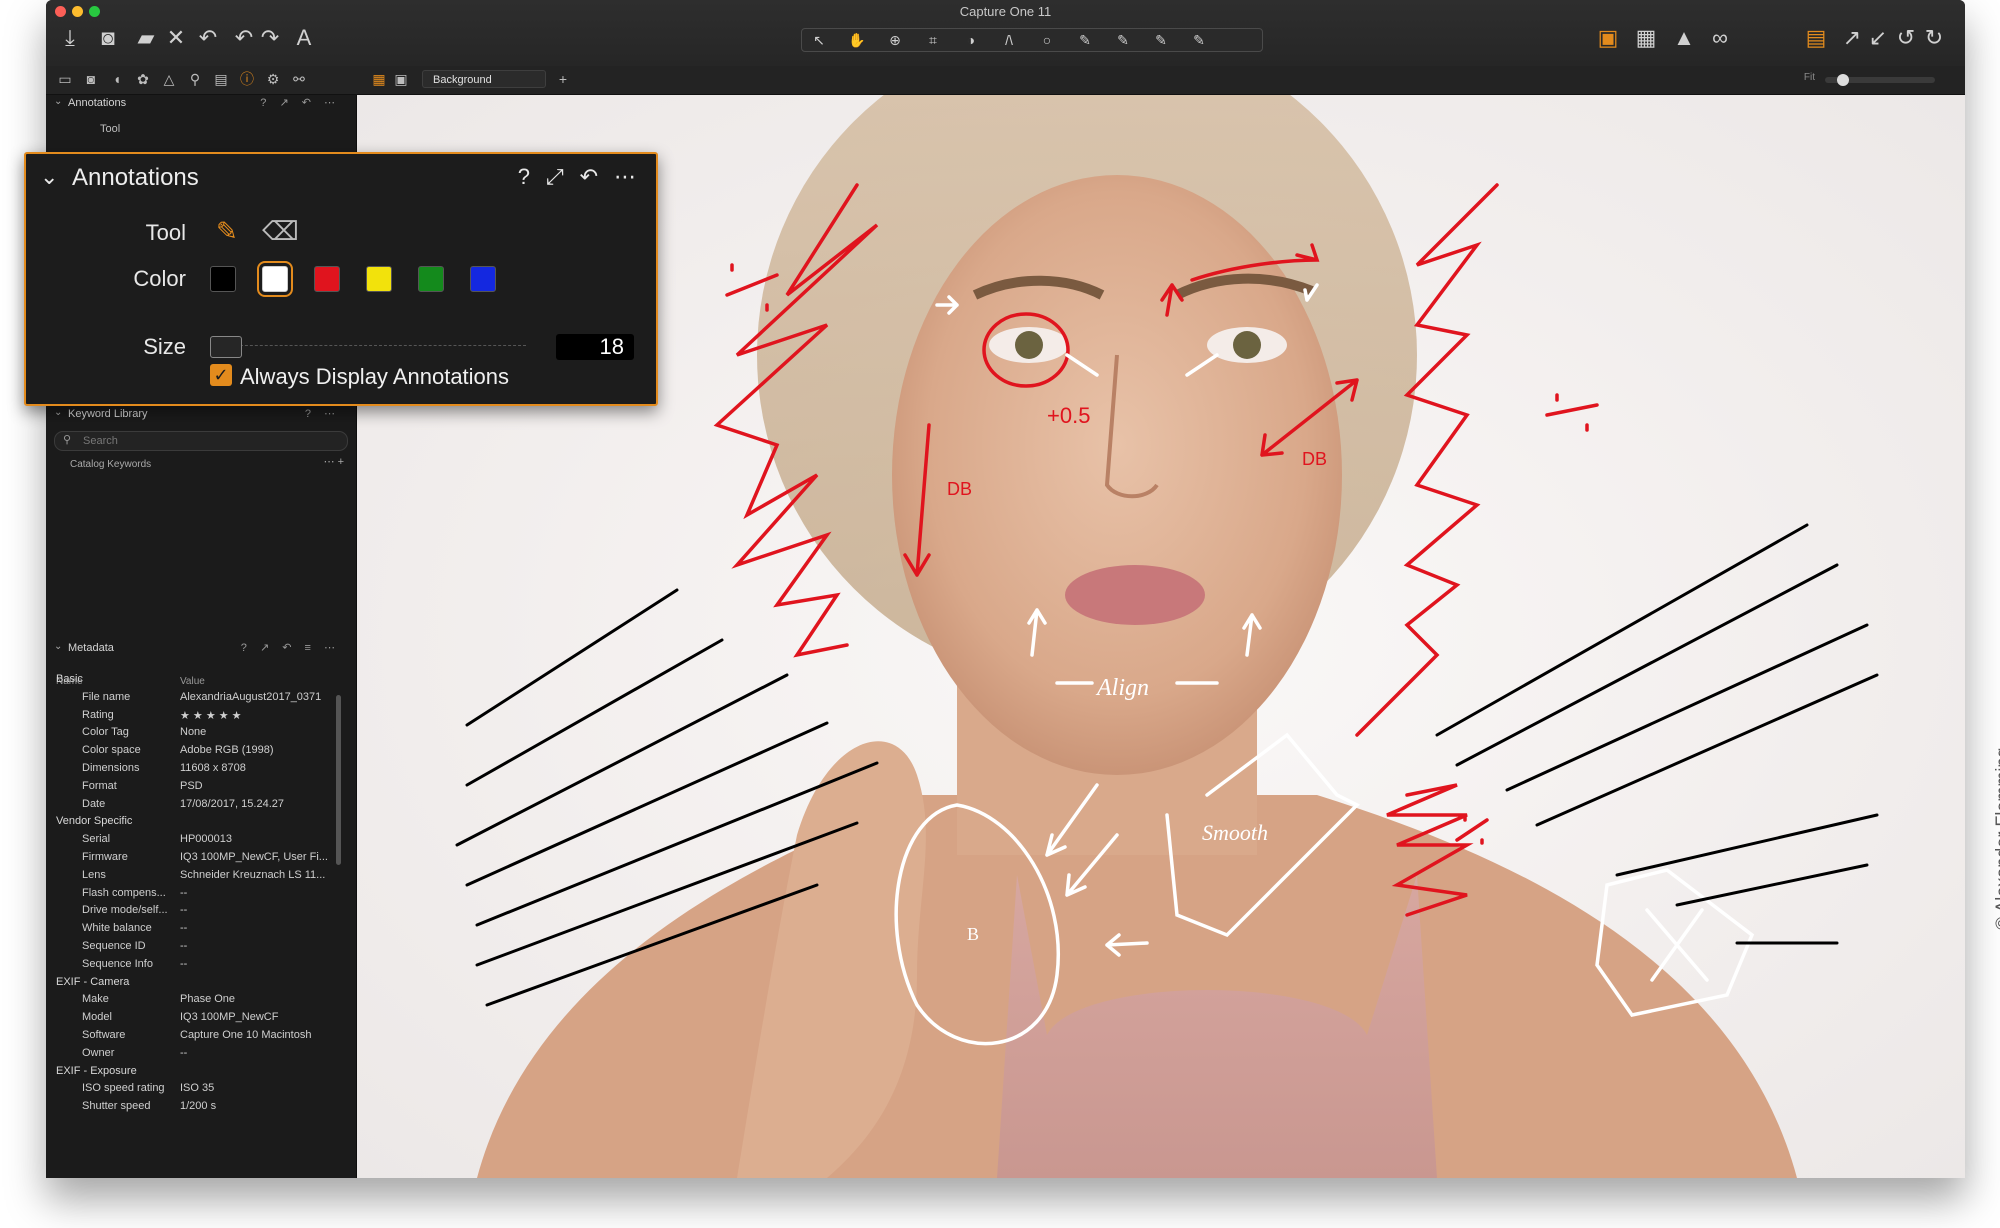 The image size is (2000, 1228). What do you see at coordinates (625, 176) in the screenshot?
I see `more-icon: ⋯` at bounding box center [625, 176].